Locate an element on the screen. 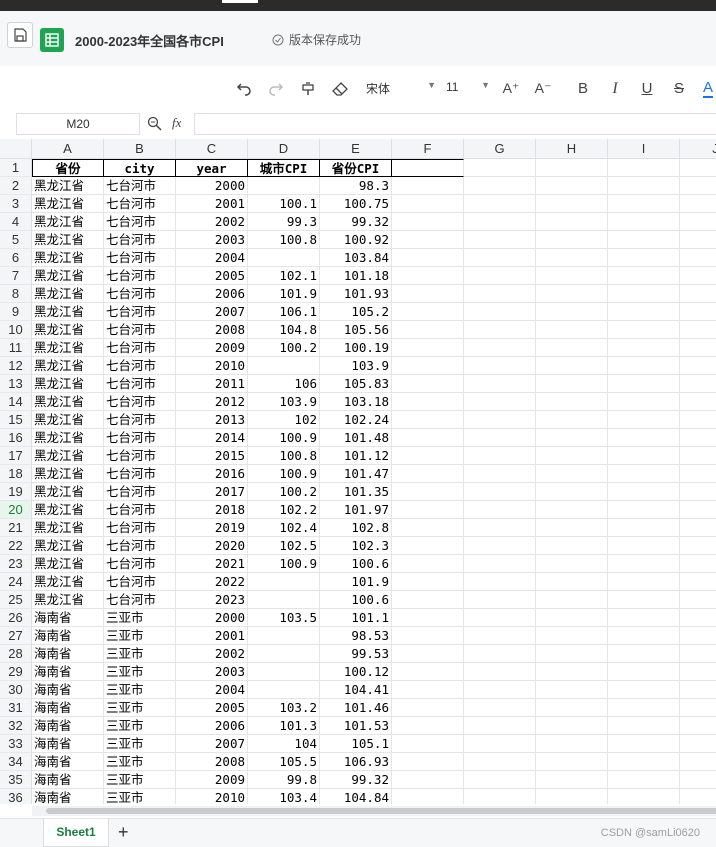  cell: 101.3 is located at coordinates (284, 726).